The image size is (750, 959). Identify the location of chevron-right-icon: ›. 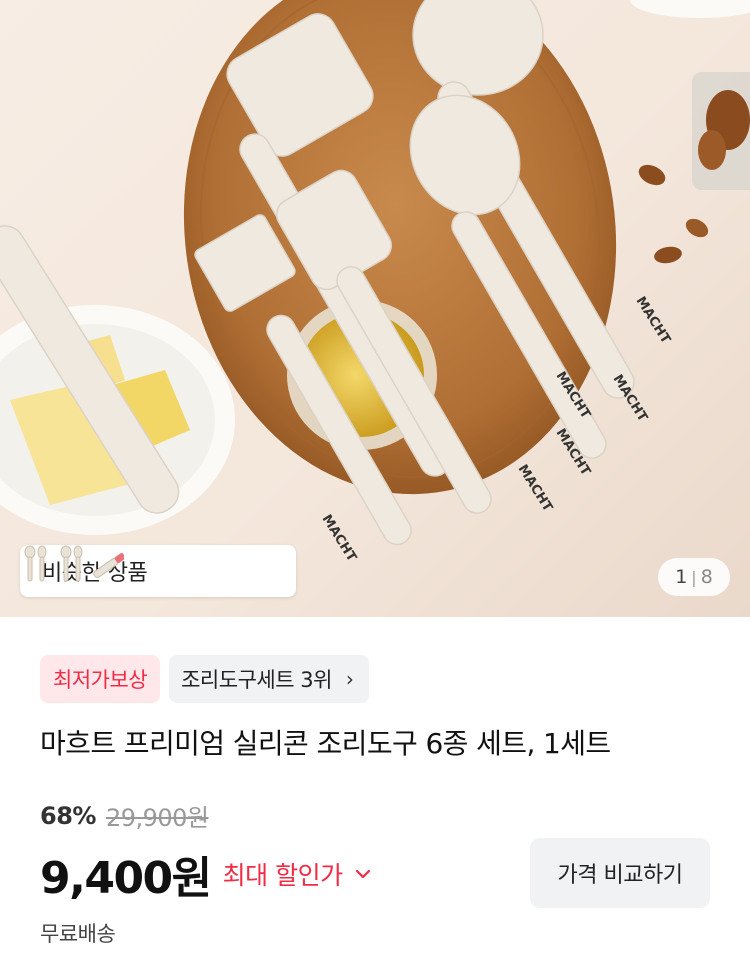
(349, 679).